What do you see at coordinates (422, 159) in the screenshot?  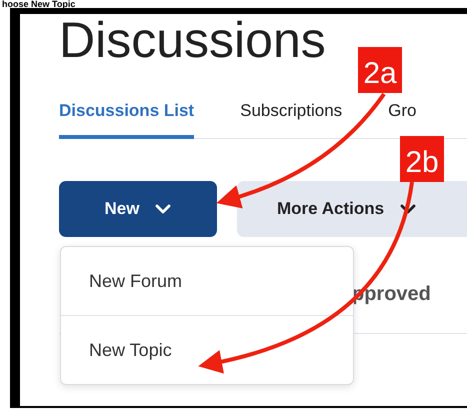 I see `step-label: 2b` at bounding box center [422, 159].